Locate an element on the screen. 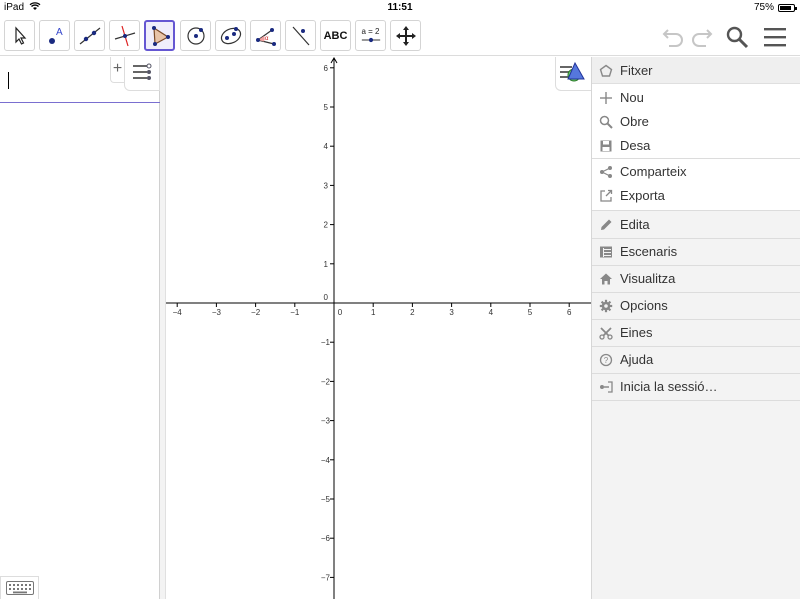 The width and height of the screenshot is (800, 599). menu-item-export: Exporta is located at coordinates (696, 195).